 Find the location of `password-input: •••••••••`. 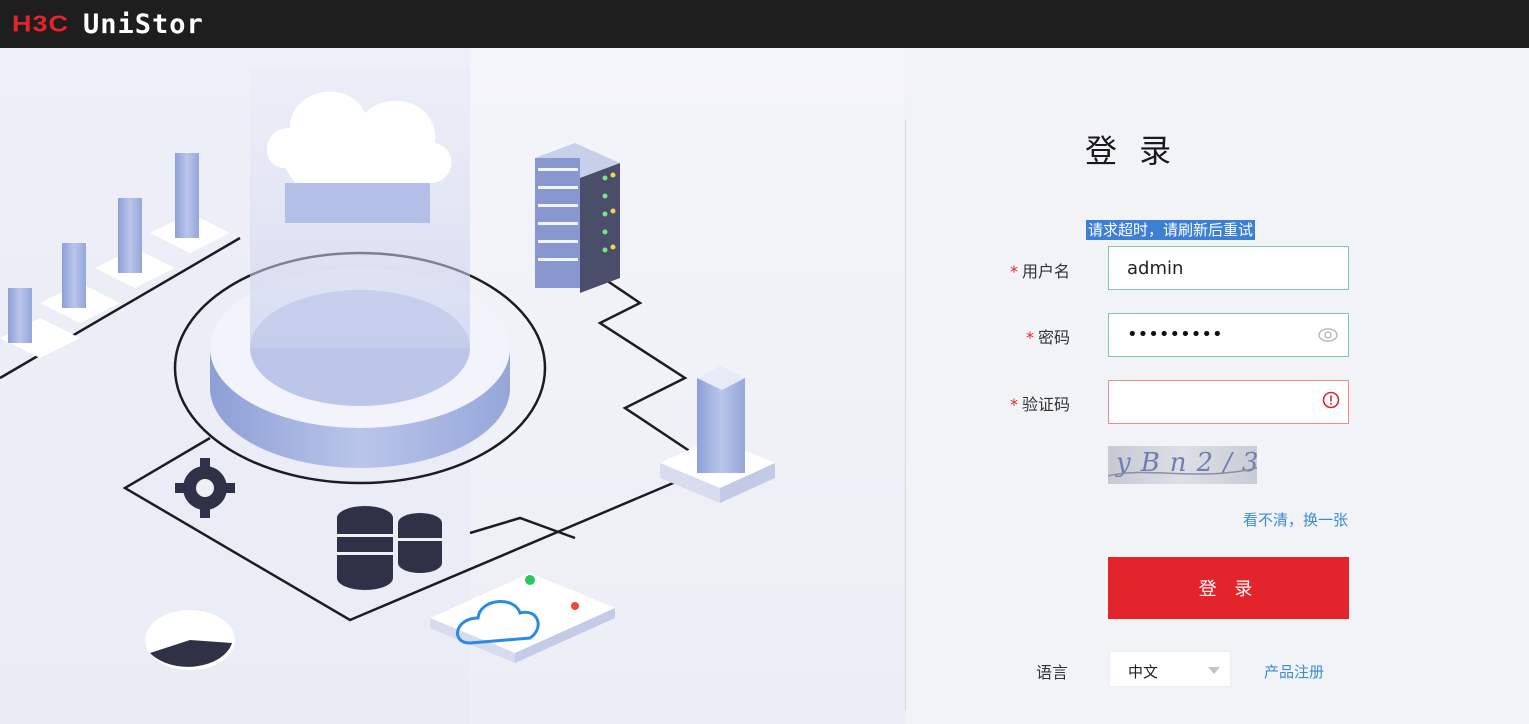

password-input: ••••••••• is located at coordinates (1175, 334).